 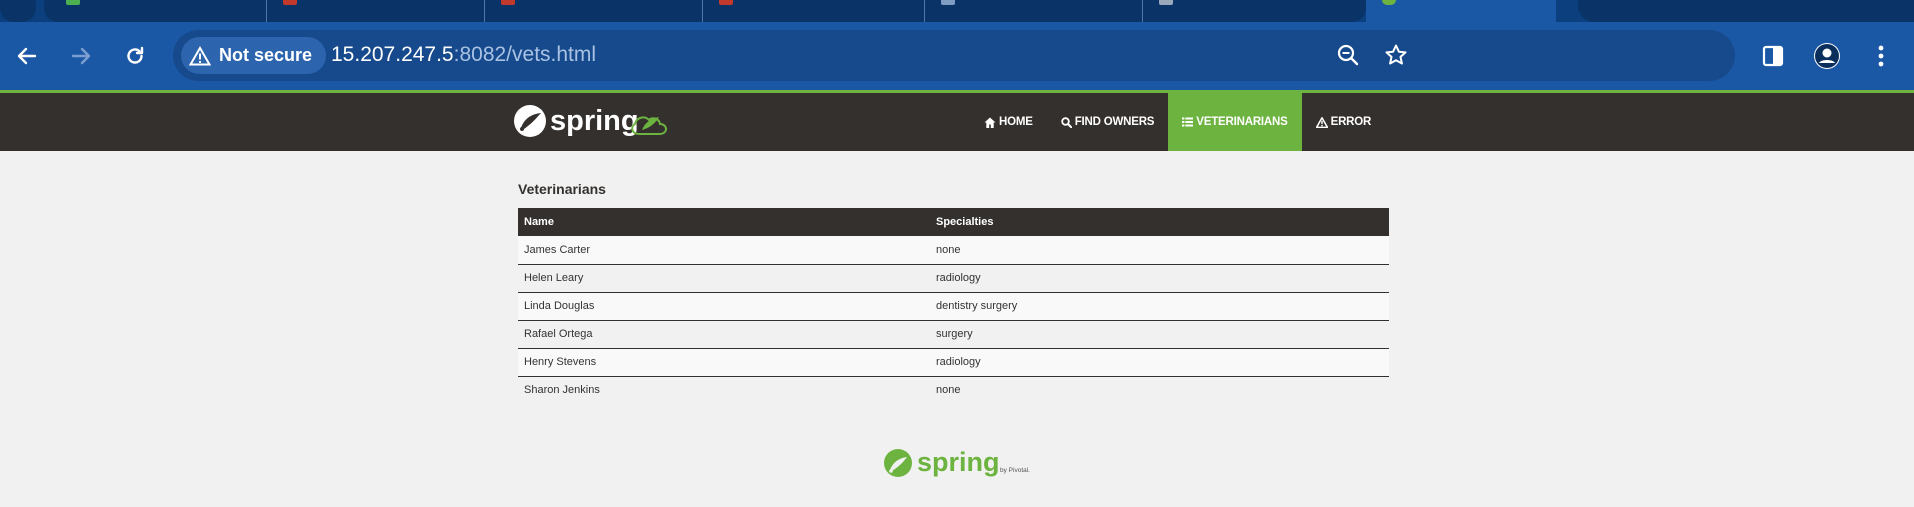 I want to click on nav-home: HOME, so click(x=1008, y=122).